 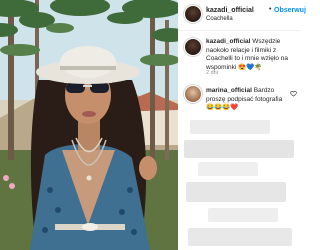 What do you see at coordinates (229, 90) in the screenshot?
I see `commenter-username: marina_official` at bounding box center [229, 90].